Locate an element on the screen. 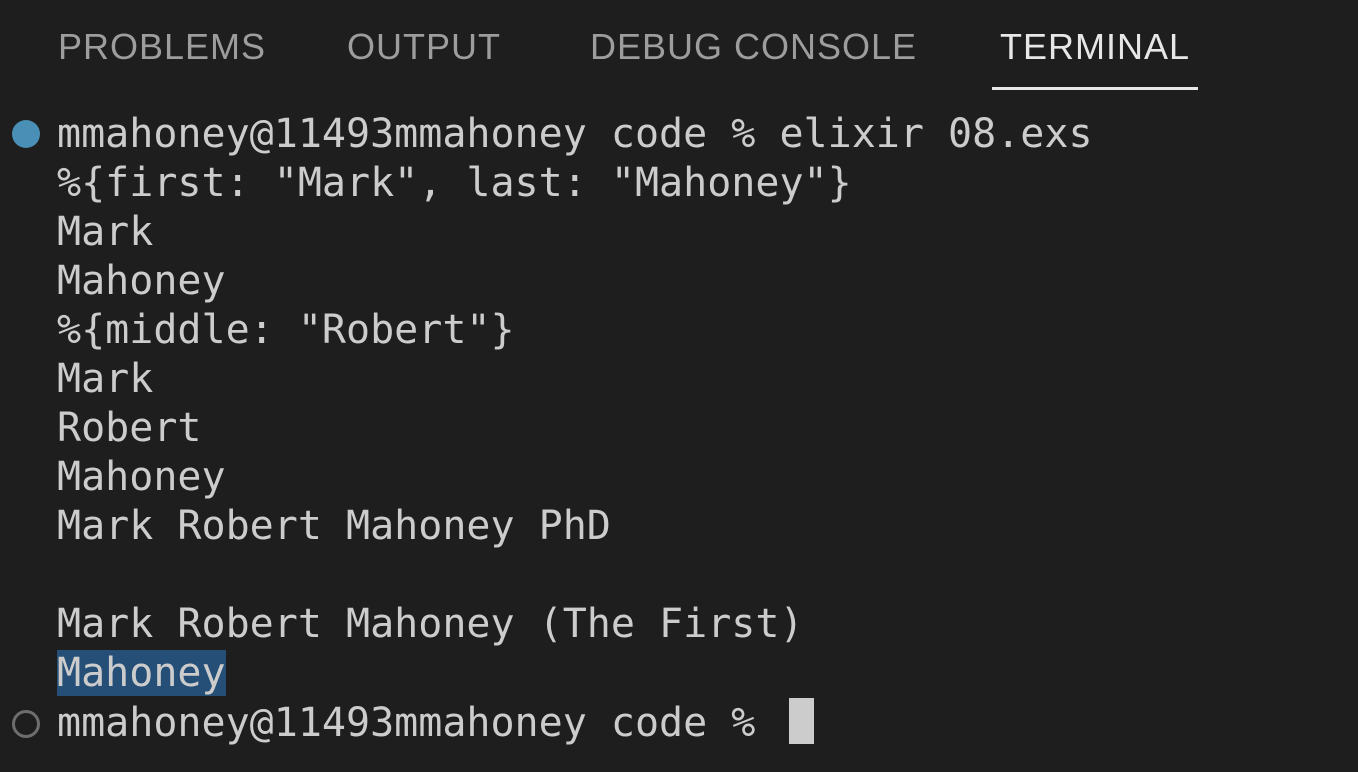 The image size is (1358, 772). tab-debug-console: DEBUG CONSOLE is located at coordinates (753, 47).